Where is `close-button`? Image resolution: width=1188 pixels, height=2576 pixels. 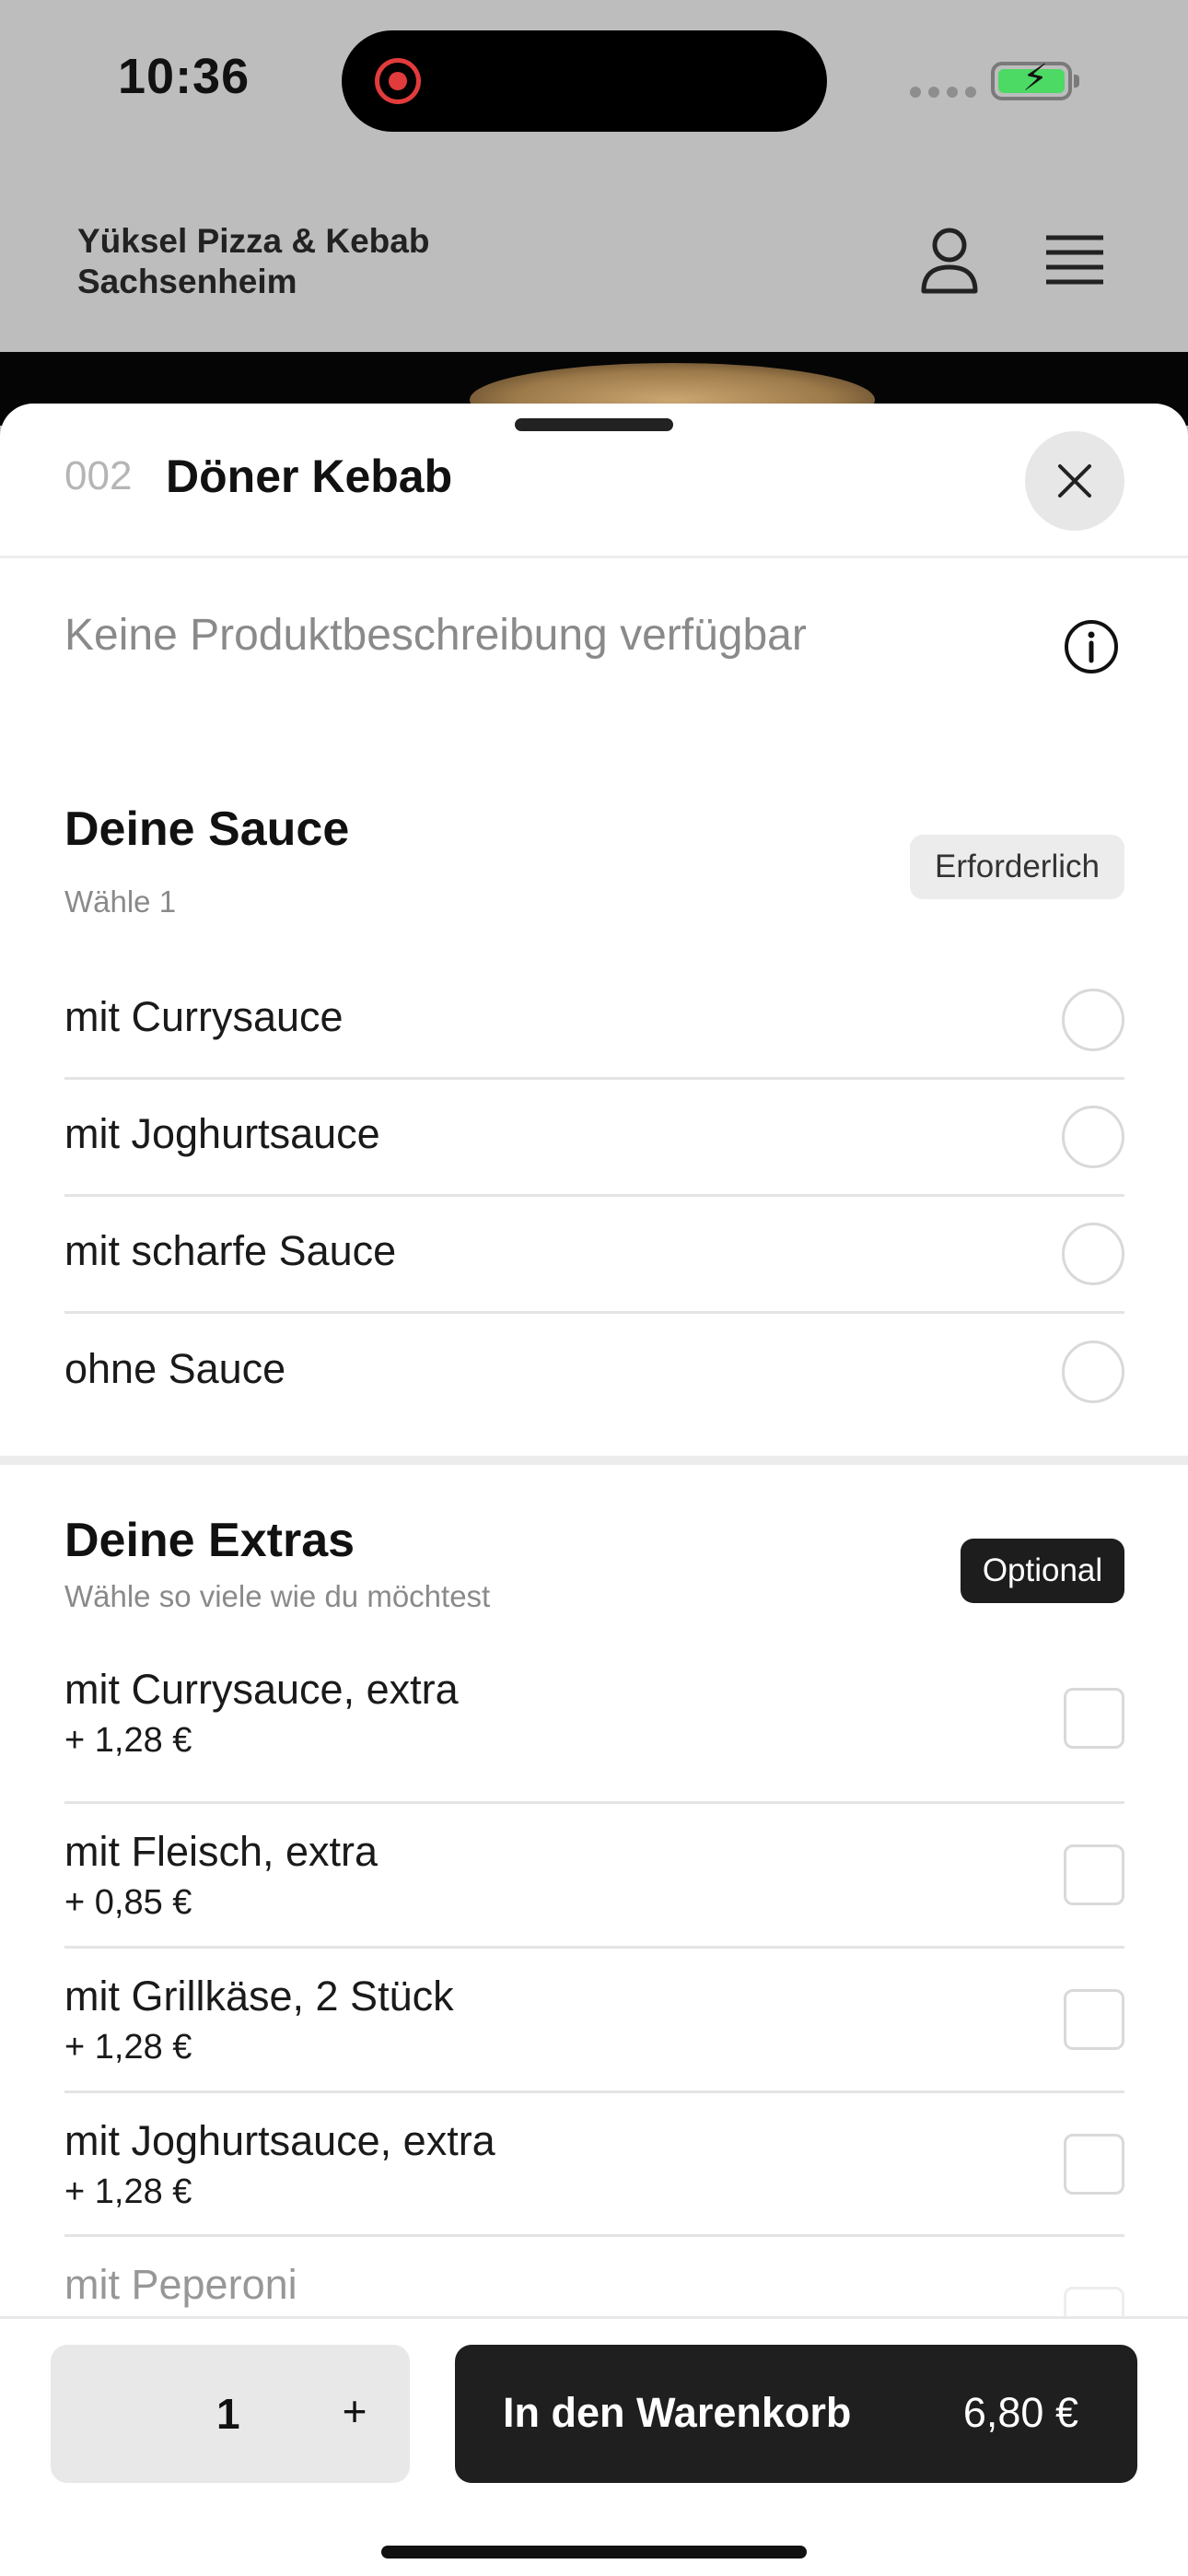
close-button is located at coordinates (1074, 481).